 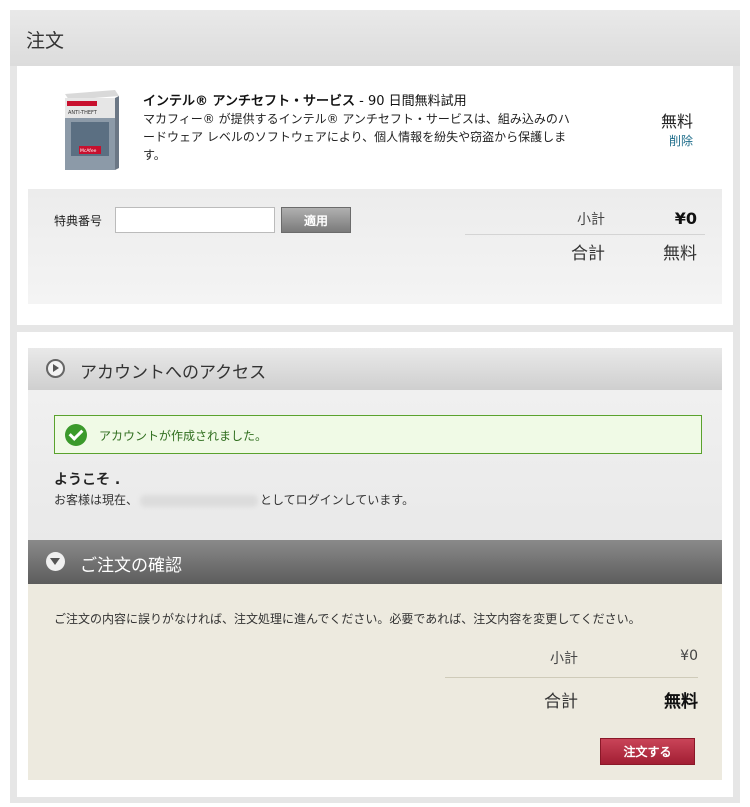 What do you see at coordinates (681, 140) in the screenshot?
I see `remove-link: 削除` at bounding box center [681, 140].